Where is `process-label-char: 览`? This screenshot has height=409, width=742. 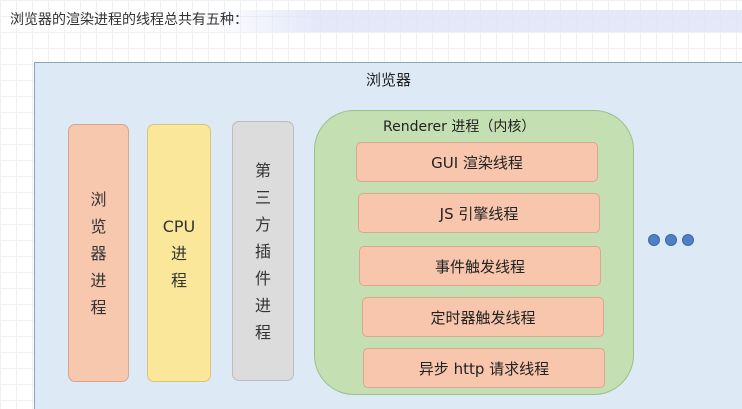
process-label-char: 览 is located at coordinates (98, 226).